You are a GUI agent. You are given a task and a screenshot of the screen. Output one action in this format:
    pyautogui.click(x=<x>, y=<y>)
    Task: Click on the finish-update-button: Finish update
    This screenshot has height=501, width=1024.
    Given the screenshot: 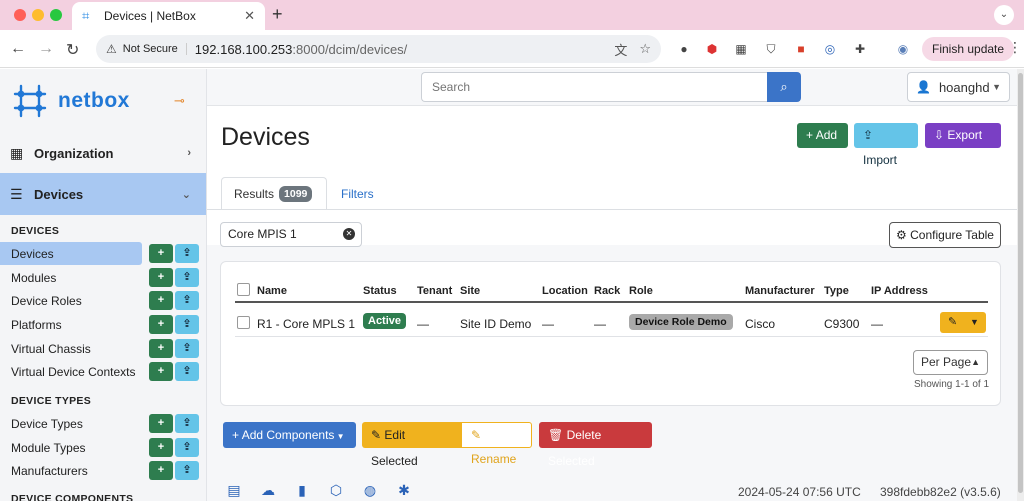 What is the action you would take?
    pyautogui.click(x=968, y=49)
    